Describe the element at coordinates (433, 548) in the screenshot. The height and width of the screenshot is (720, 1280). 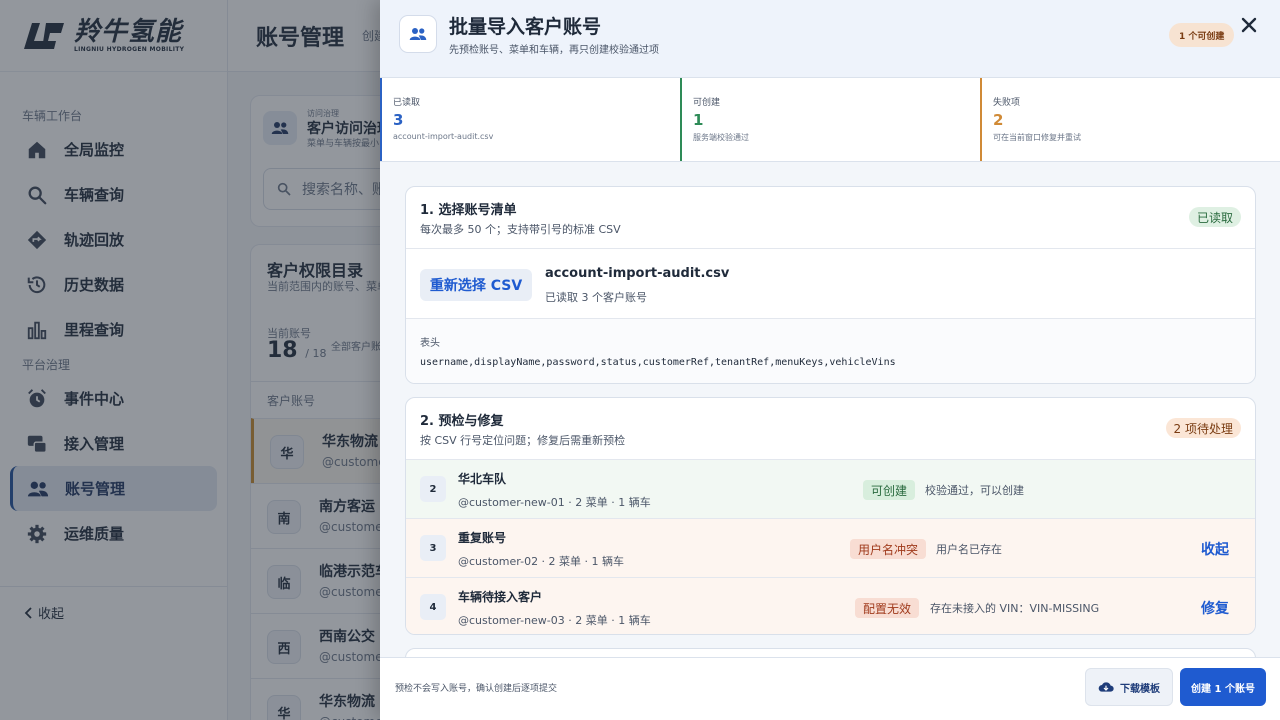
I see `row-number: 3` at that location.